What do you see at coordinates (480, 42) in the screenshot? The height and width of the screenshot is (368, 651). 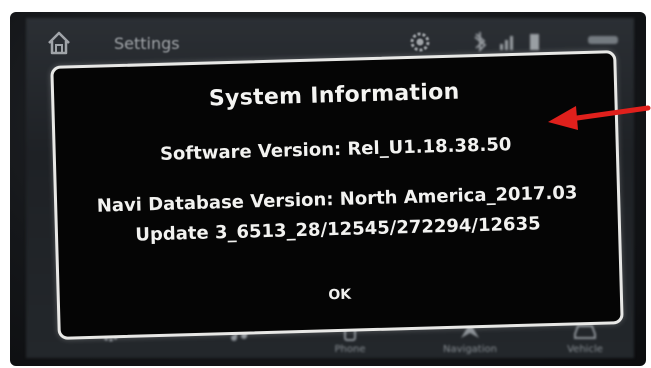 I see `bluetooth-icon` at bounding box center [480, 42].